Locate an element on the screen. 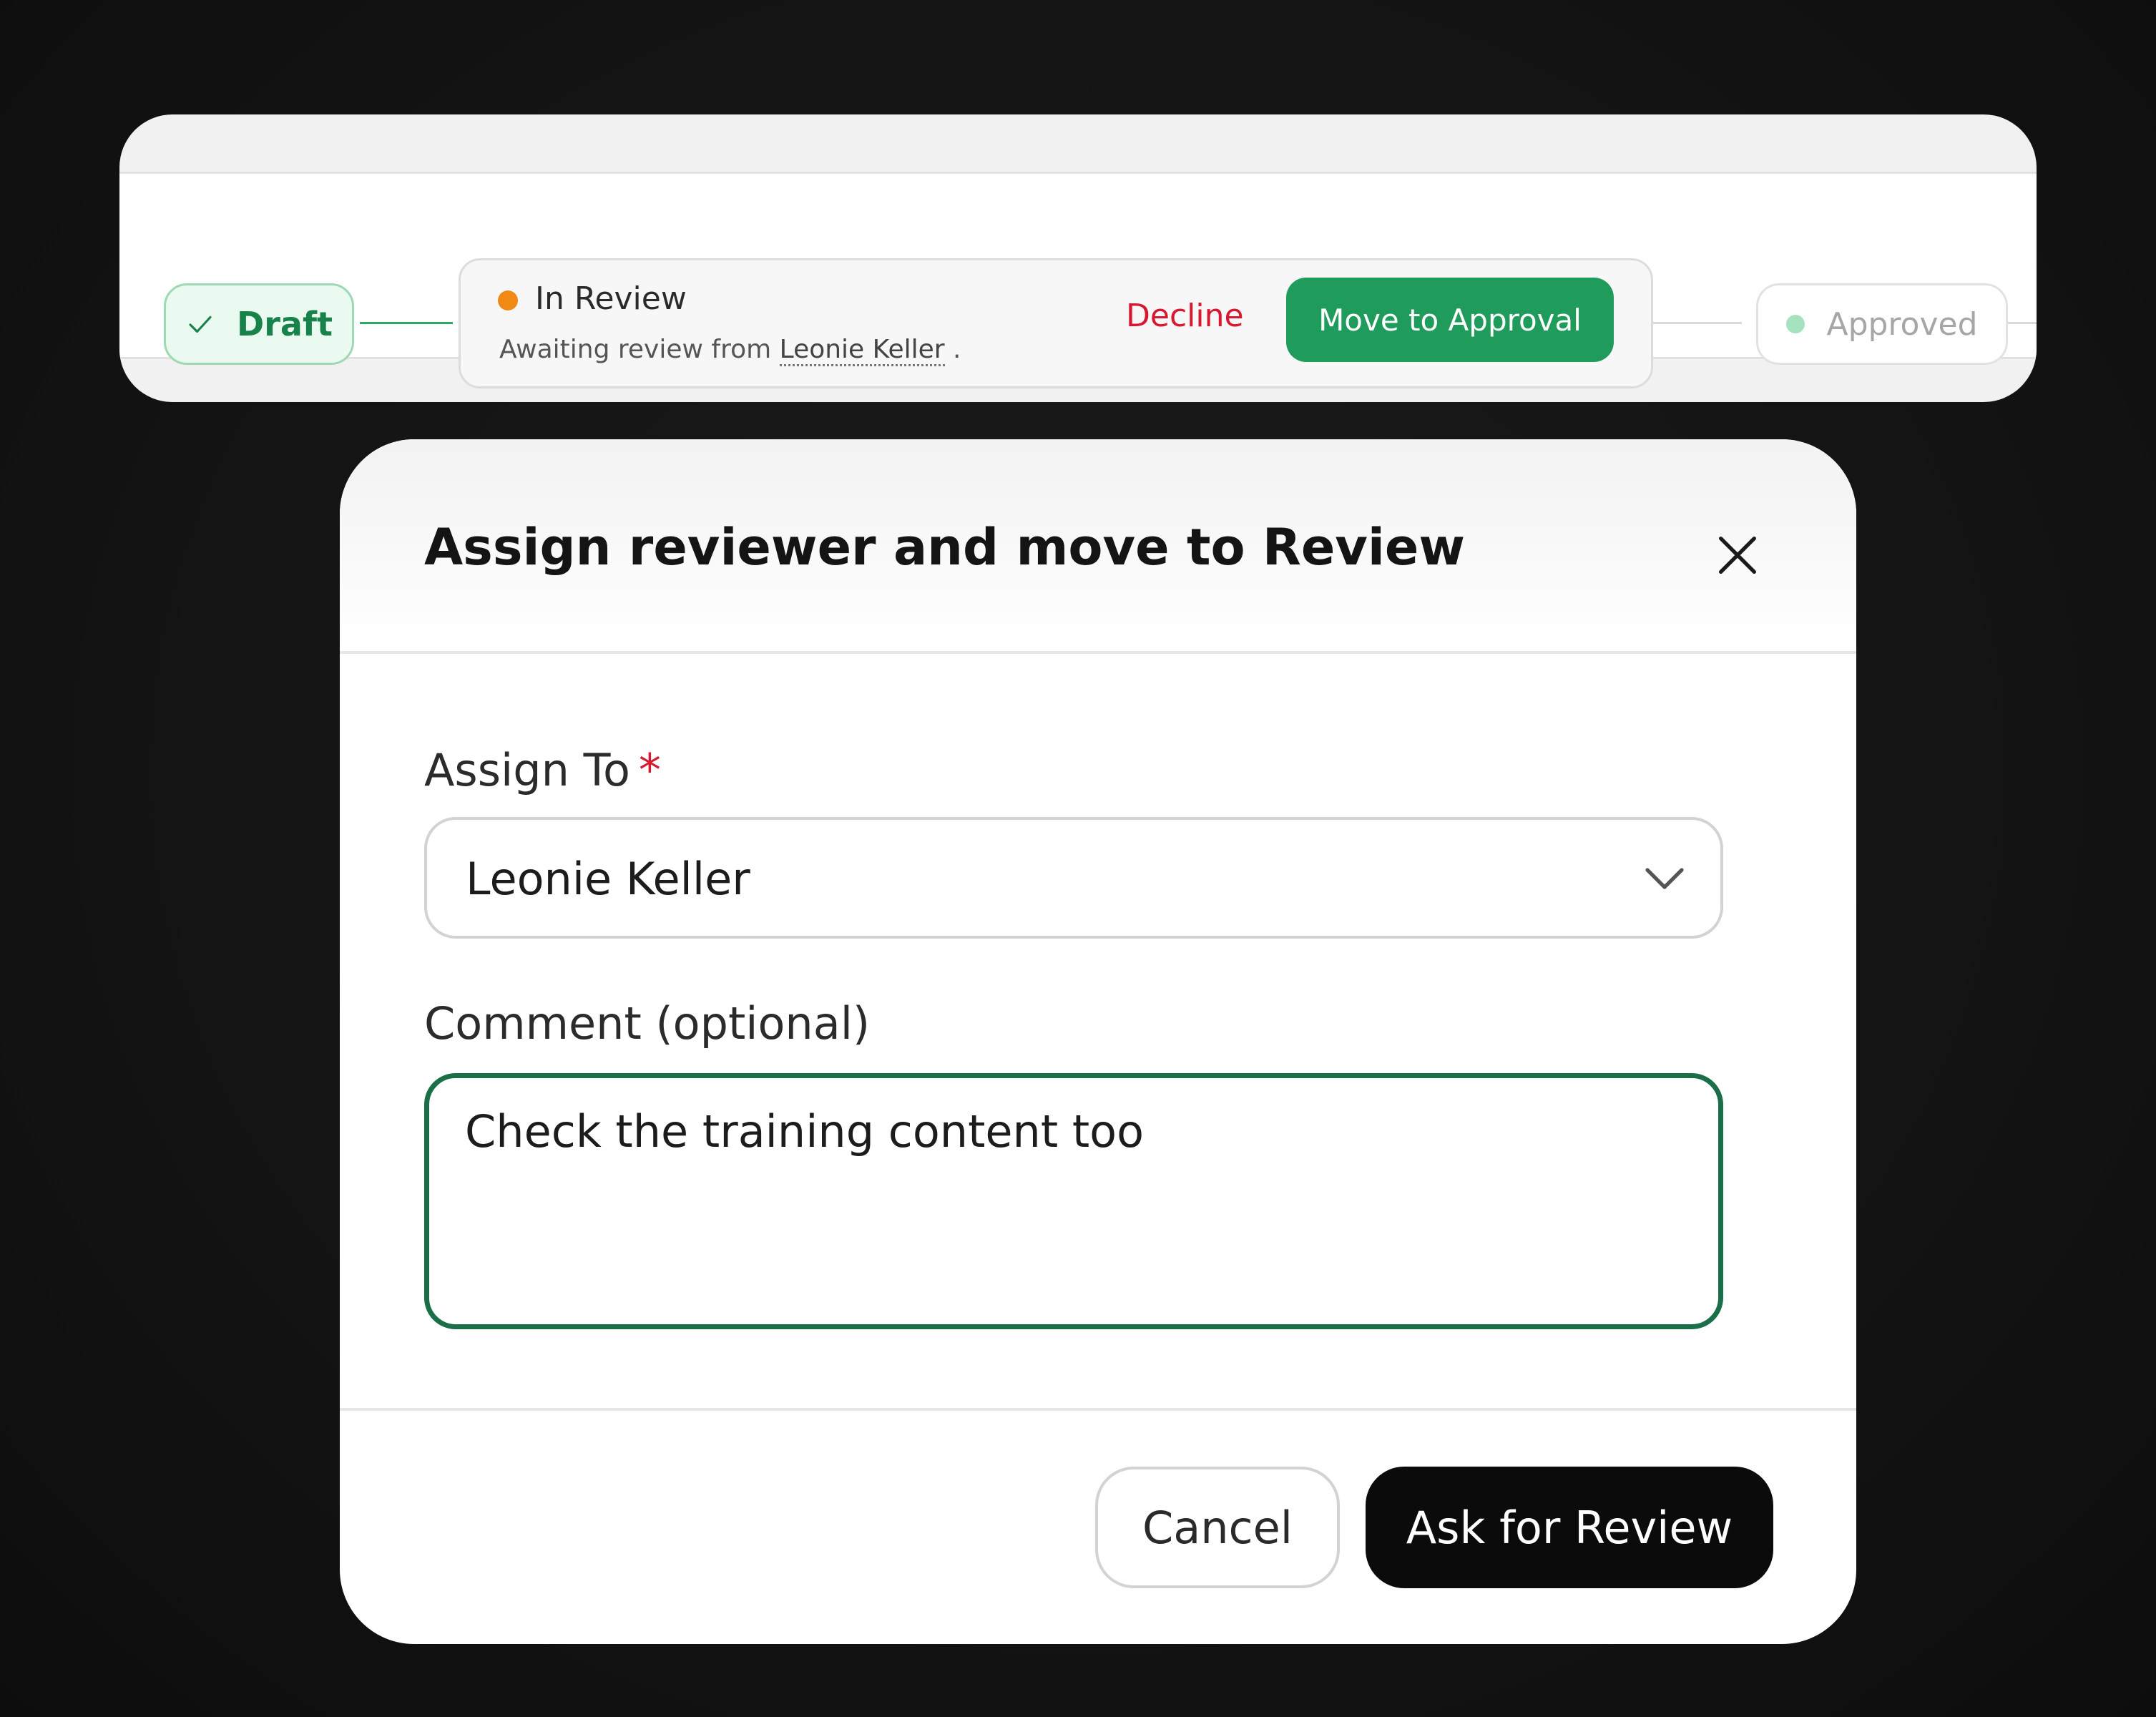 This screenshot has width=2156, height=1717. chevron-down-icon is located at coordinates (1665, 879).